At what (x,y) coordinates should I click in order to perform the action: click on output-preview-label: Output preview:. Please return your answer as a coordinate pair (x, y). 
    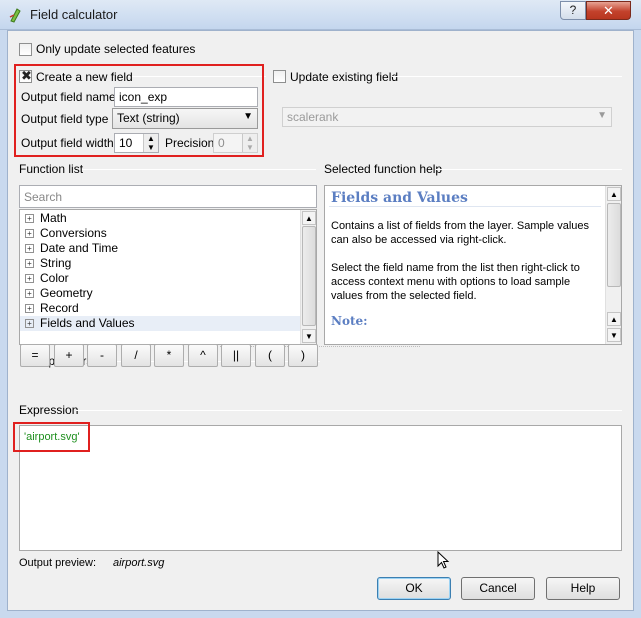
    Looking at the image, I should click on (58, 563).